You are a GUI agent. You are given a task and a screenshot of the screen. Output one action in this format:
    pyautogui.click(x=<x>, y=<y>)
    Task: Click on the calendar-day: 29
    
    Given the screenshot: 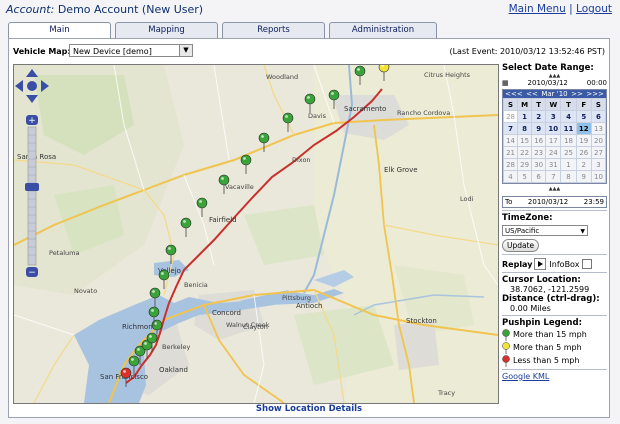 What is the action you would take?
    pyautogui.click(x=525, y=164)
    